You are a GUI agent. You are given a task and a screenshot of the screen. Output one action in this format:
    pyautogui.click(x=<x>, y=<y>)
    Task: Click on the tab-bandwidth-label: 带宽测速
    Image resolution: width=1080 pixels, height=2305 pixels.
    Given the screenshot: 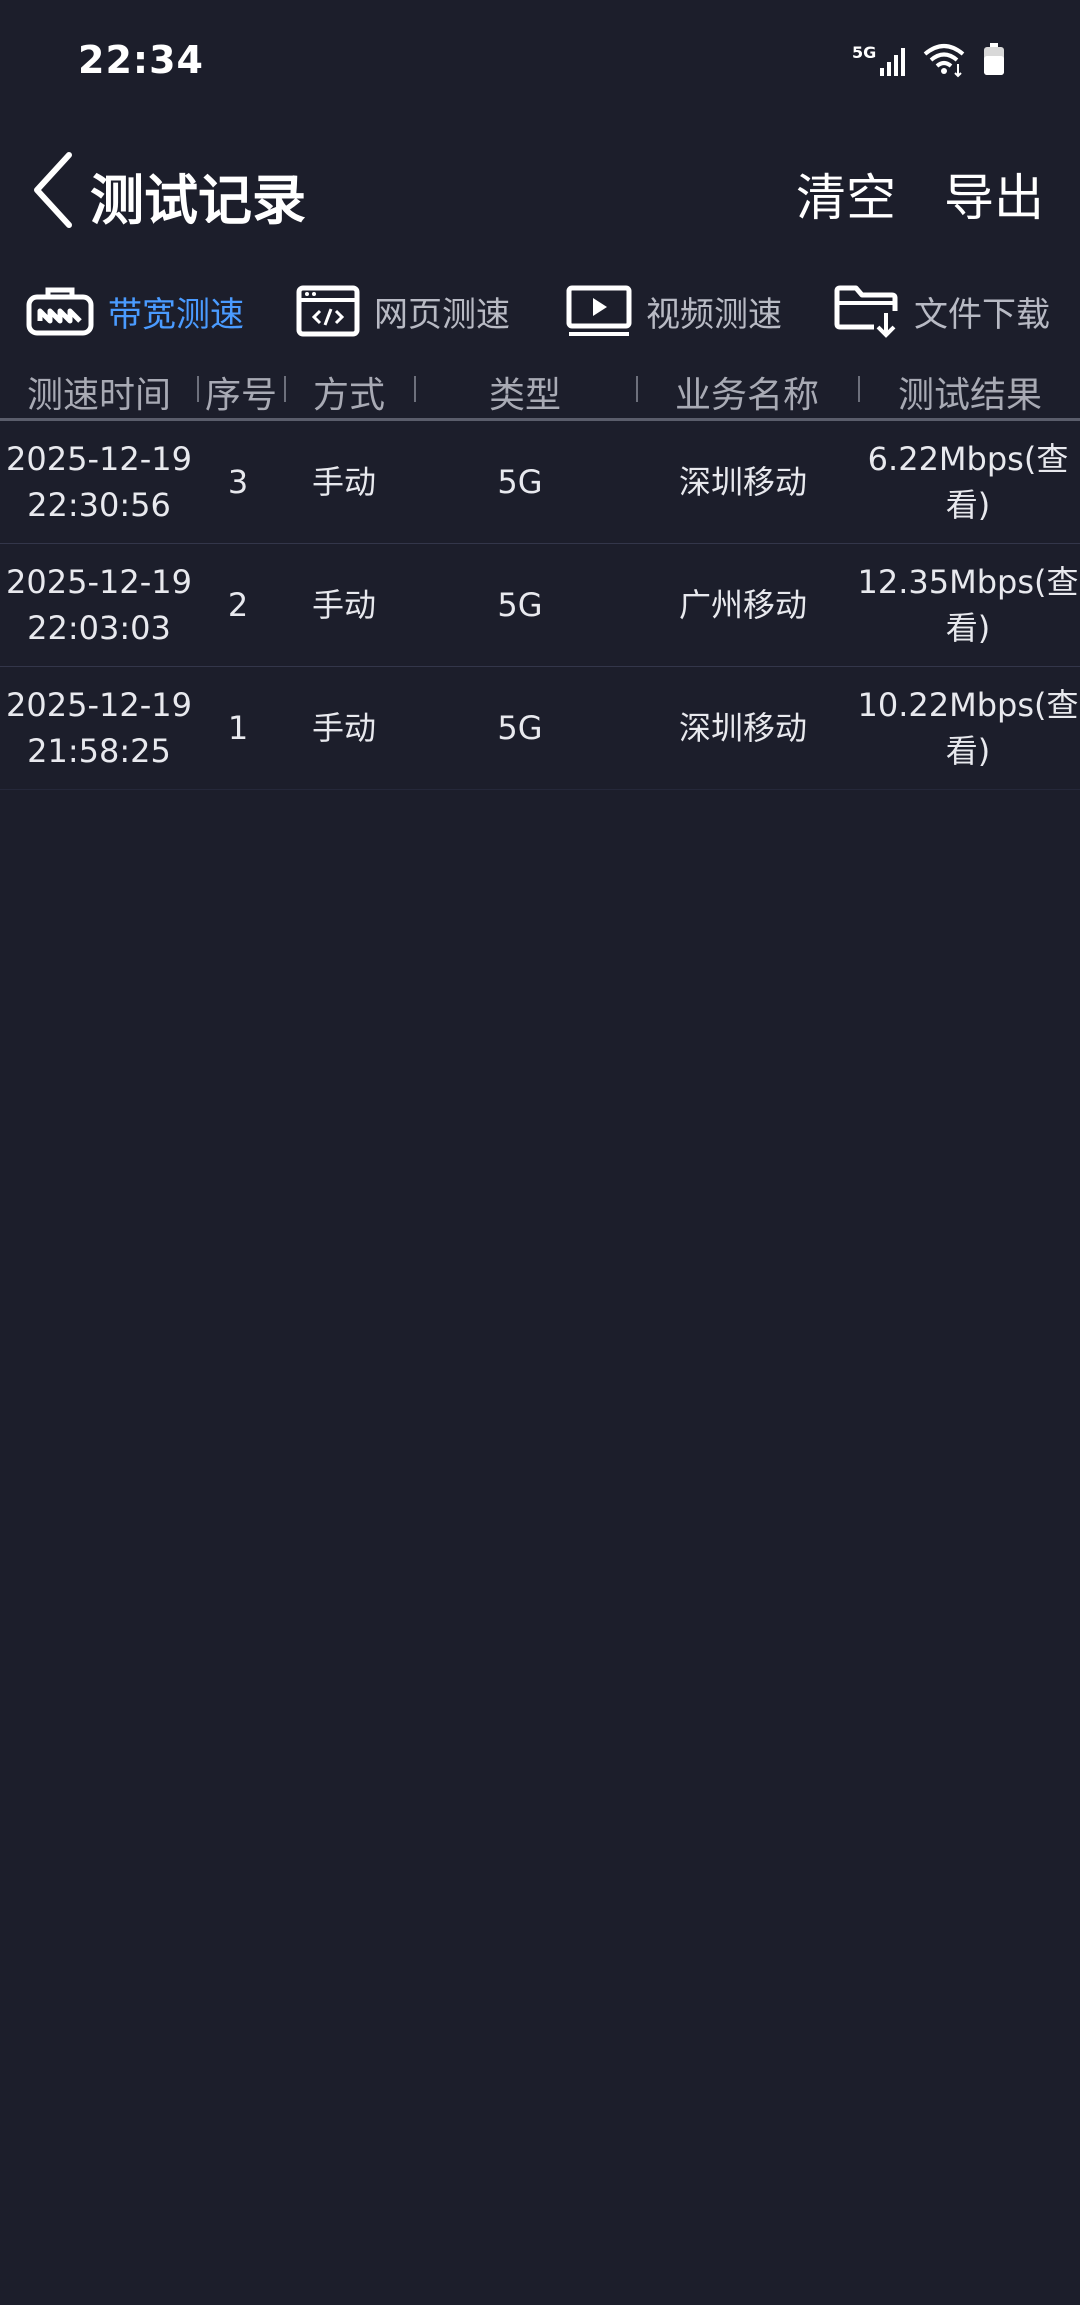 What is the action you would take?
    pyautogui.click(x=176, y=314)
    